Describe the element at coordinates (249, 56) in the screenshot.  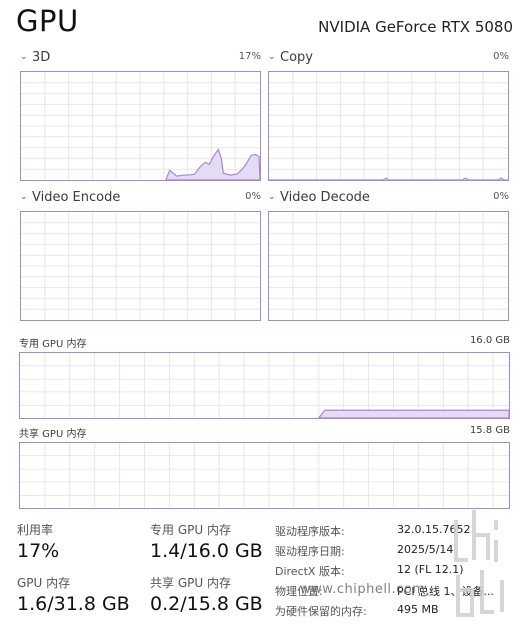
I see `engine-3d-percent: 17%` at that location.